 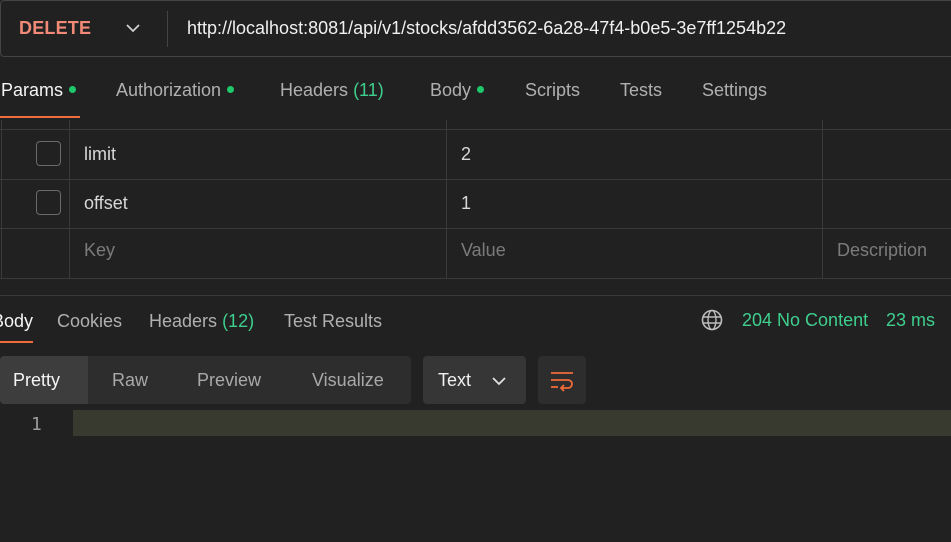 What do you see at coordinates (36, 424) in the screenshot?
I see `line-number: 1` at bounding box center [36, 424].